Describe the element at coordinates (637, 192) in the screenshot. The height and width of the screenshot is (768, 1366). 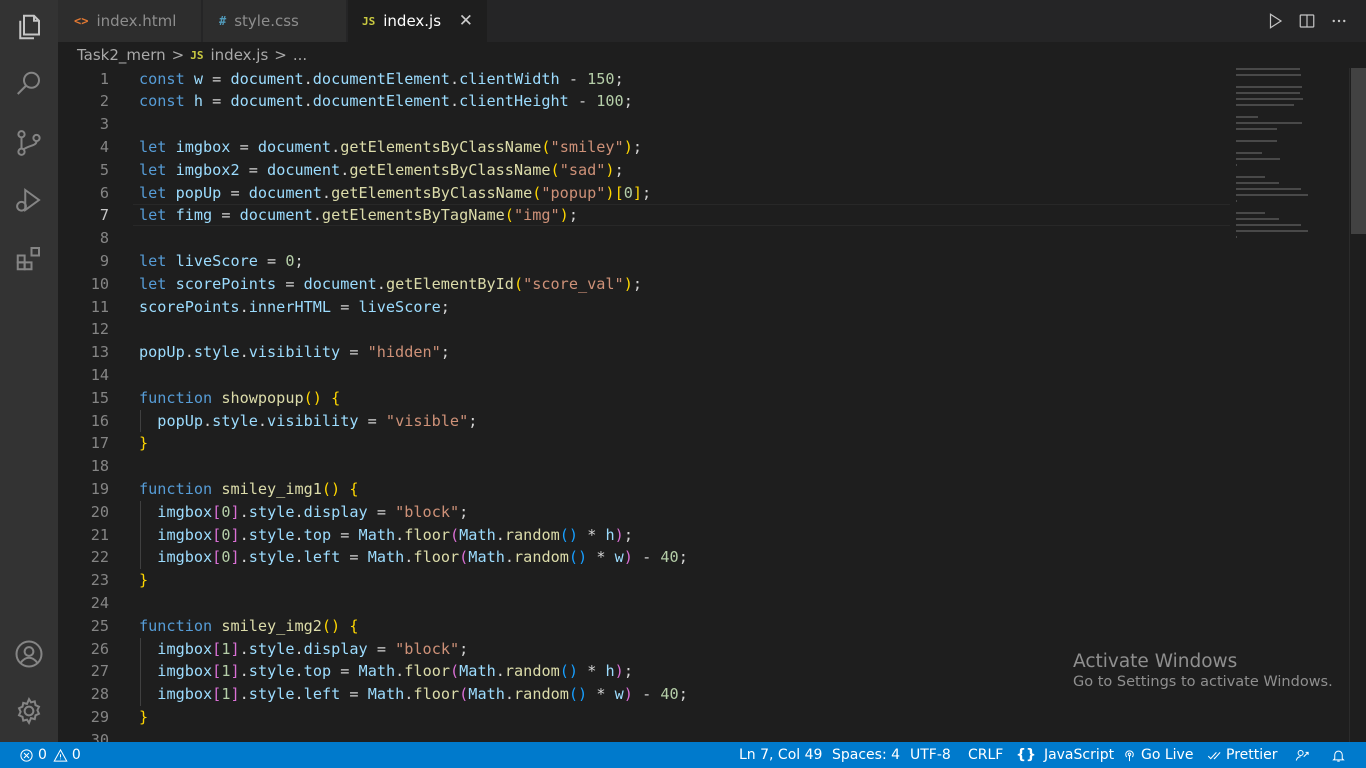
I see `code-token: ]` at that location.